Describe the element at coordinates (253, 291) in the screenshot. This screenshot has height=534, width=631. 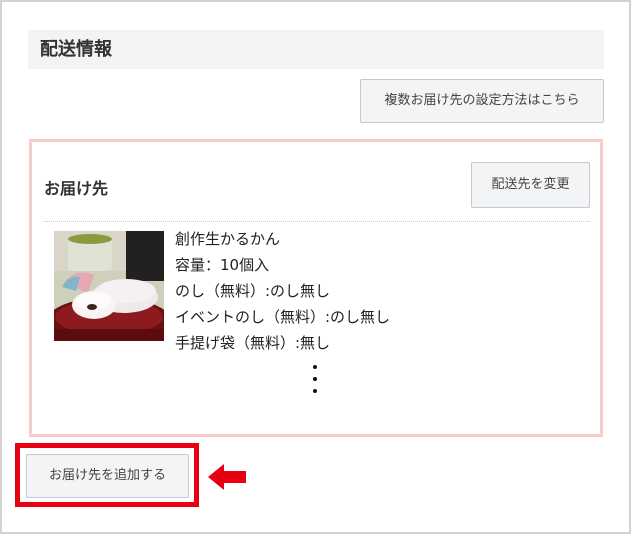
I see `product-noshi: のし（無料）:のし無し` at that location.